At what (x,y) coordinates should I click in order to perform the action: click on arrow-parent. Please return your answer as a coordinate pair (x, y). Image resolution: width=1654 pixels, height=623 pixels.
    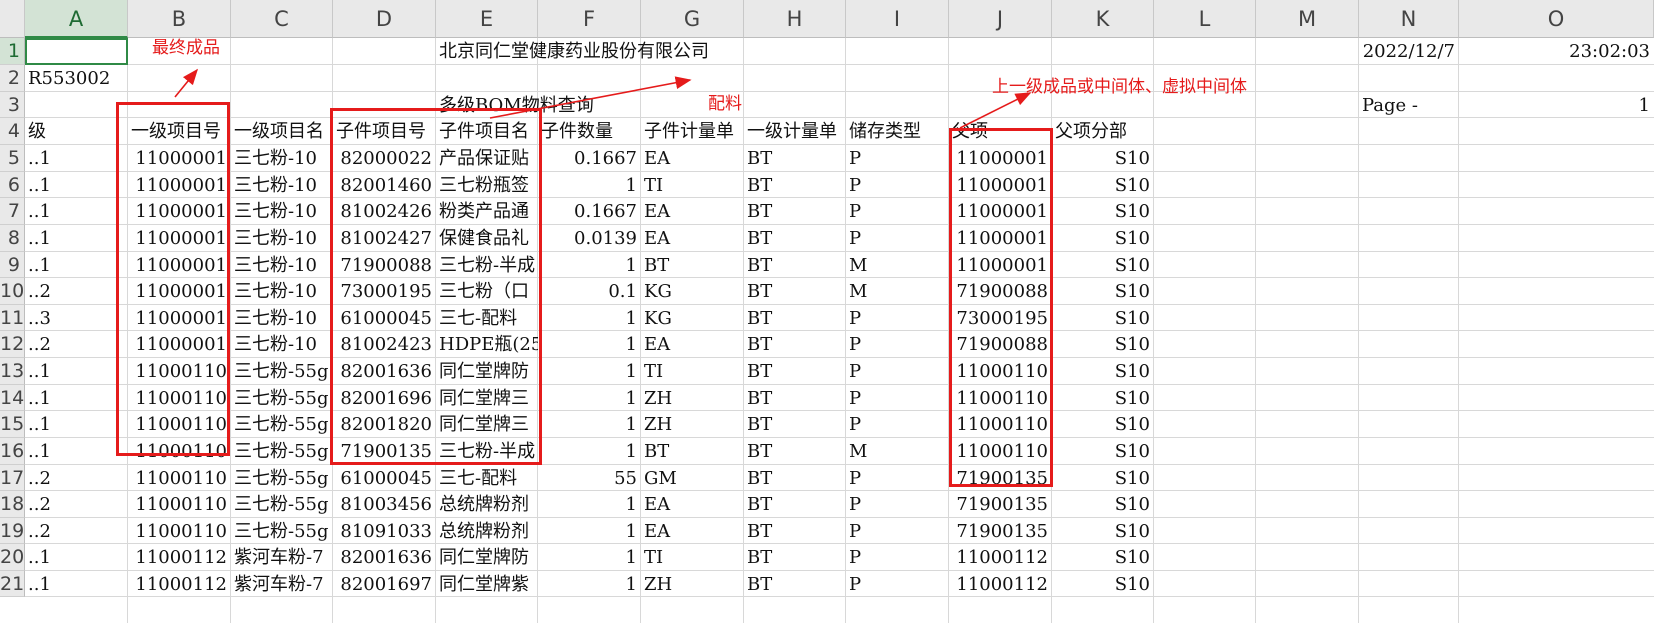
    Looking at the image, I should click on (995, 110).